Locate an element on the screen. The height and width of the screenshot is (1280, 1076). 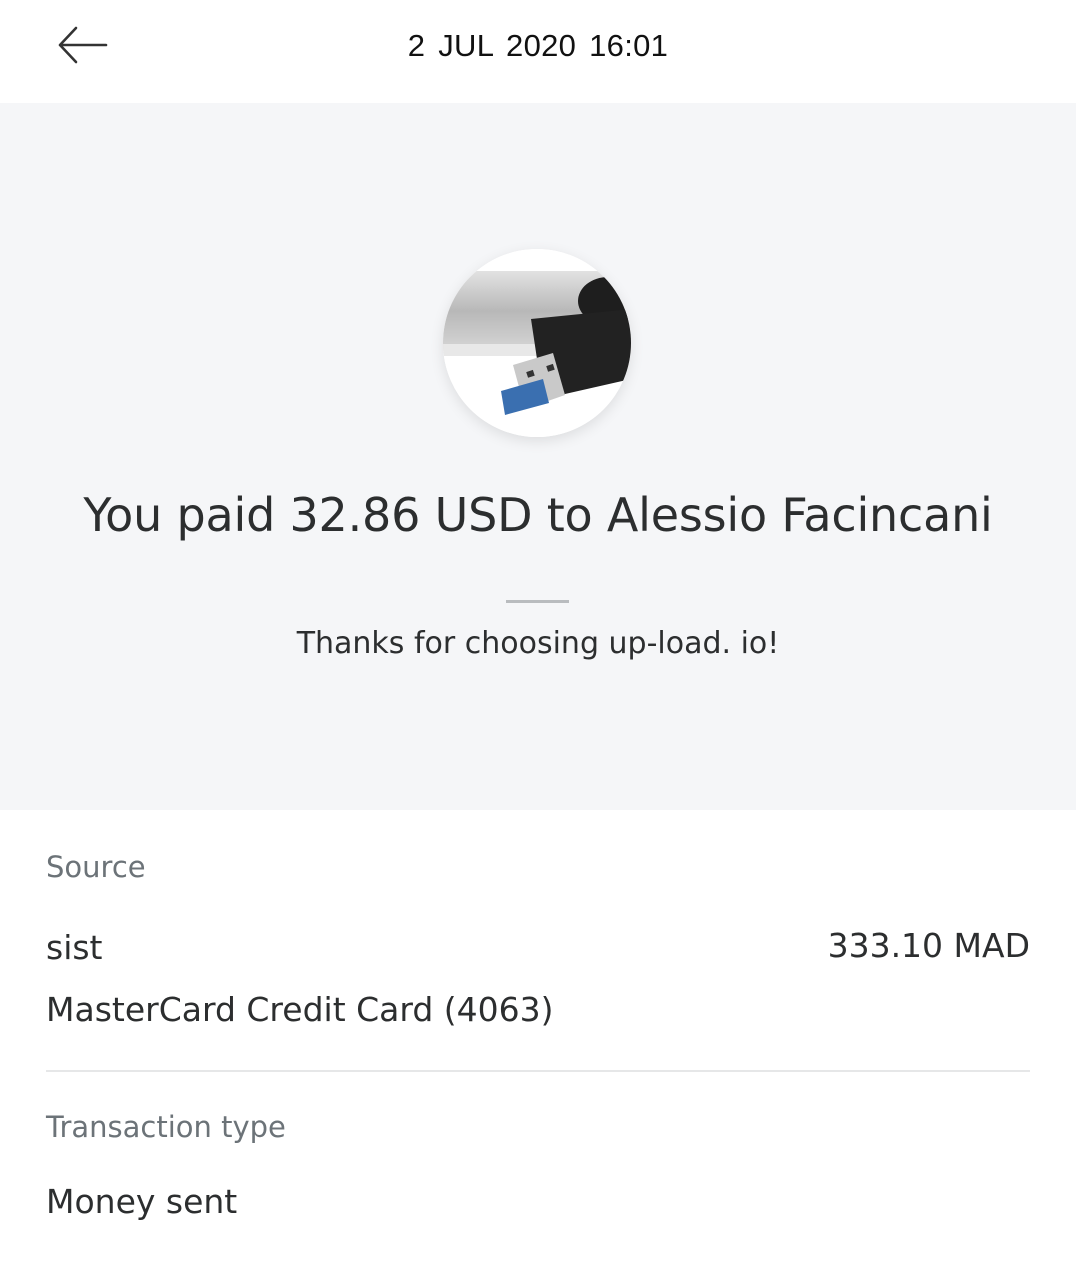
row-divider is located at coordinates (538, 1071).